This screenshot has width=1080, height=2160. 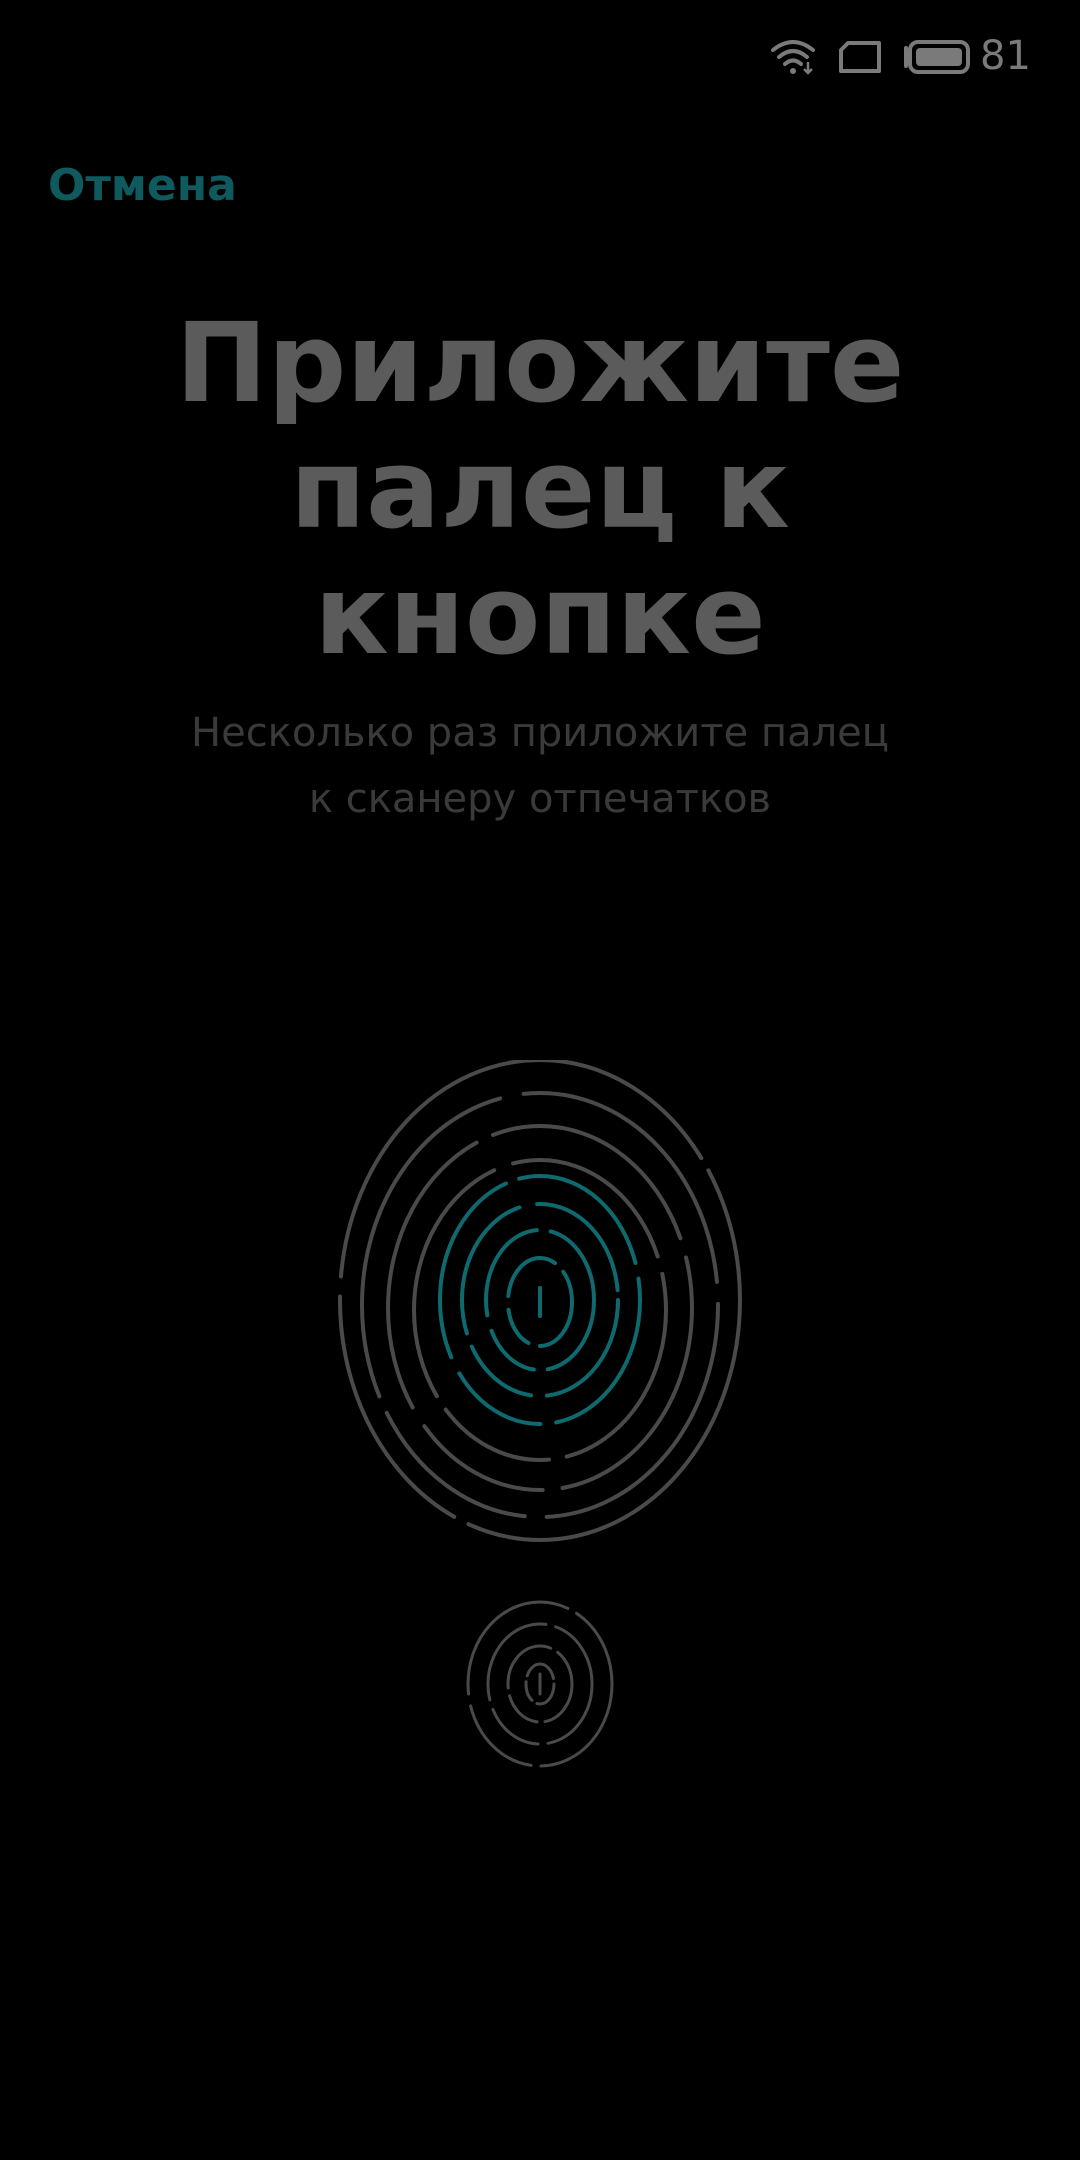 What do you see at coordinates (860, 57) in the screenshot?
I see `sim-card-icon` at bounding box center [860, 57].